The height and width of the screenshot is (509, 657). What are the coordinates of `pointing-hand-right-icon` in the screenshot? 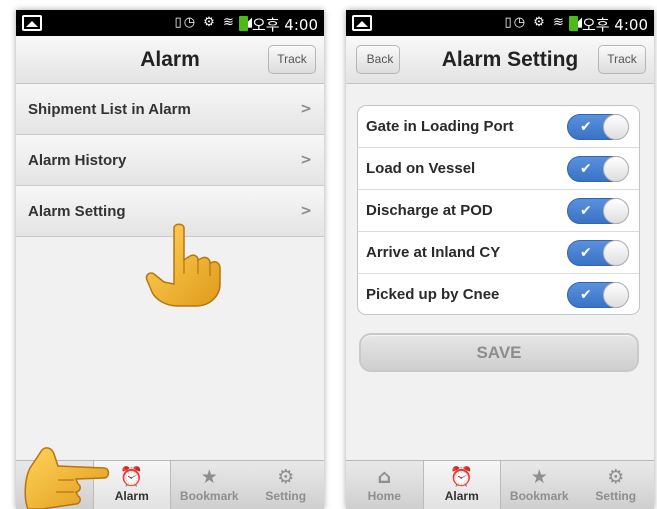 It's located at (67, 478).